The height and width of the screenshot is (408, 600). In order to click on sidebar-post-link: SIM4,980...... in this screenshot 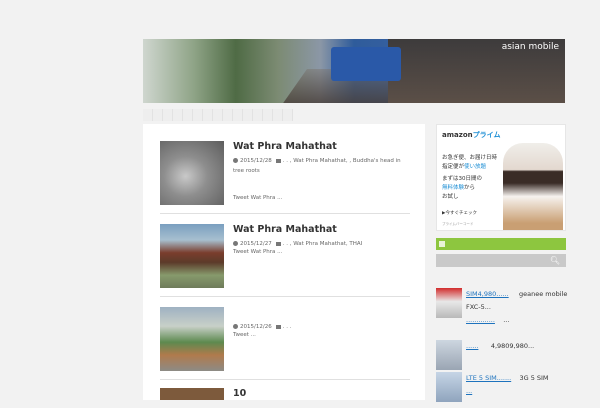, I will do `click(487, 294)`.